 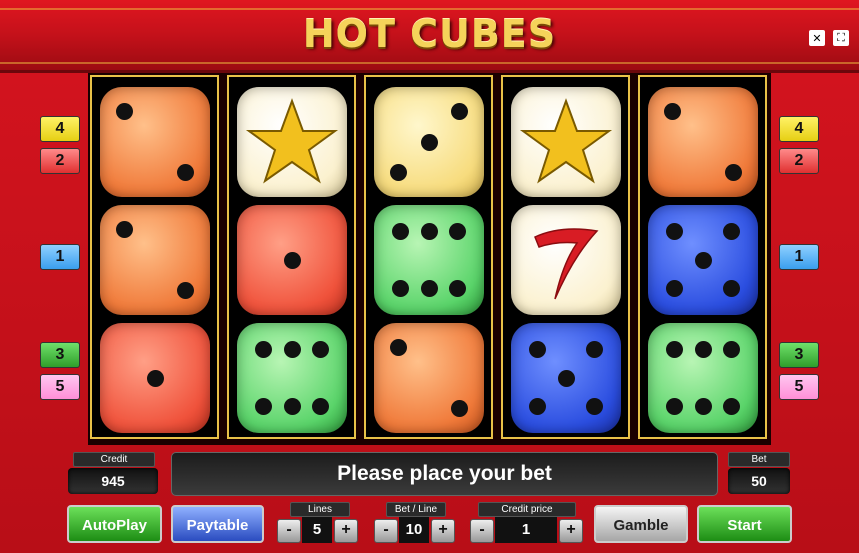 I want to click on credit-price-plus-button: +, so click(x=571, y=531).